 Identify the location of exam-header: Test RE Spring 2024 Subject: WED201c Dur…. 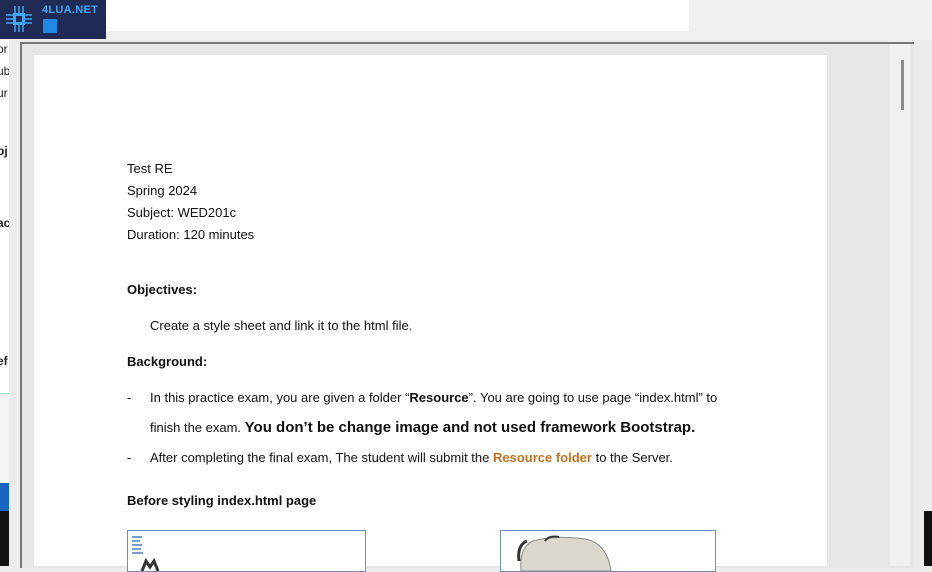
(190, 202).